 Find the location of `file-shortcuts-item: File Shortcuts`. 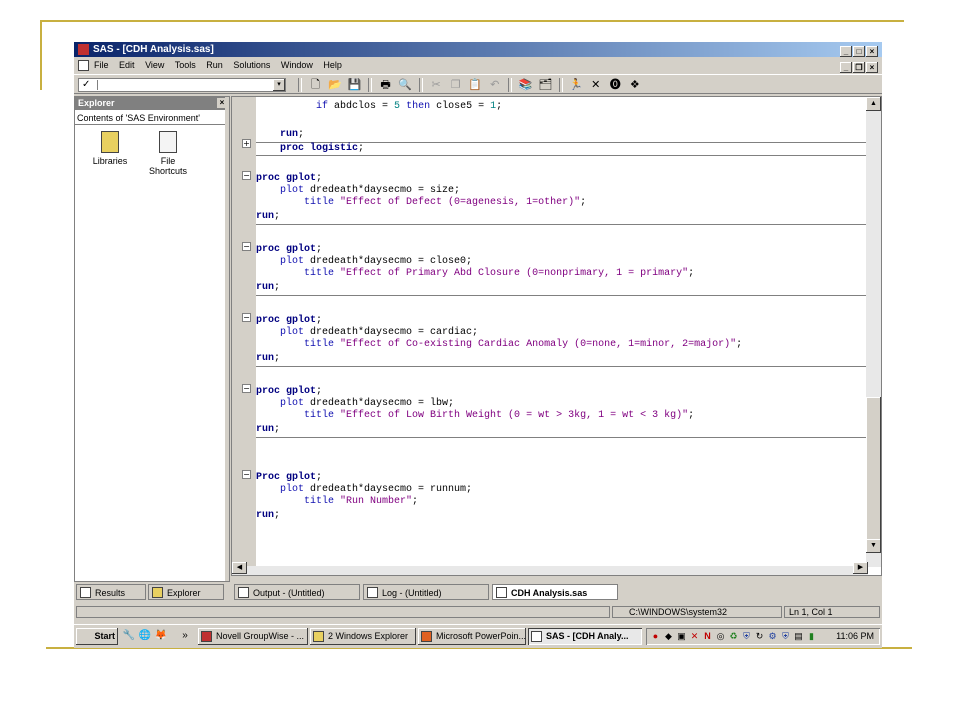

file-shortcuts-item: File Shortcuts is located at coordinates (168, 153).